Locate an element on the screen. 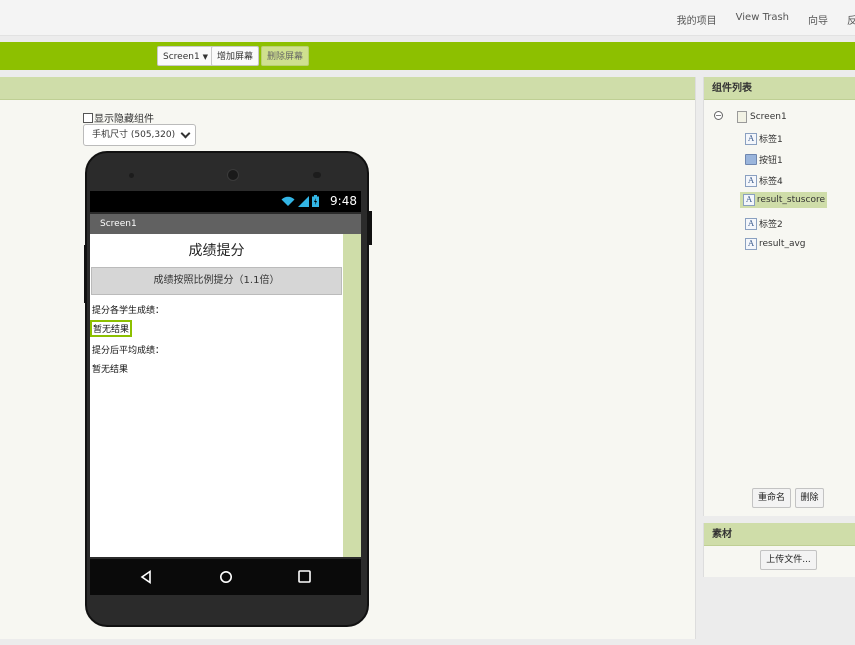 This screenshot has height=645, width=855. phone-volume-button is located at coordinates (85, 274).